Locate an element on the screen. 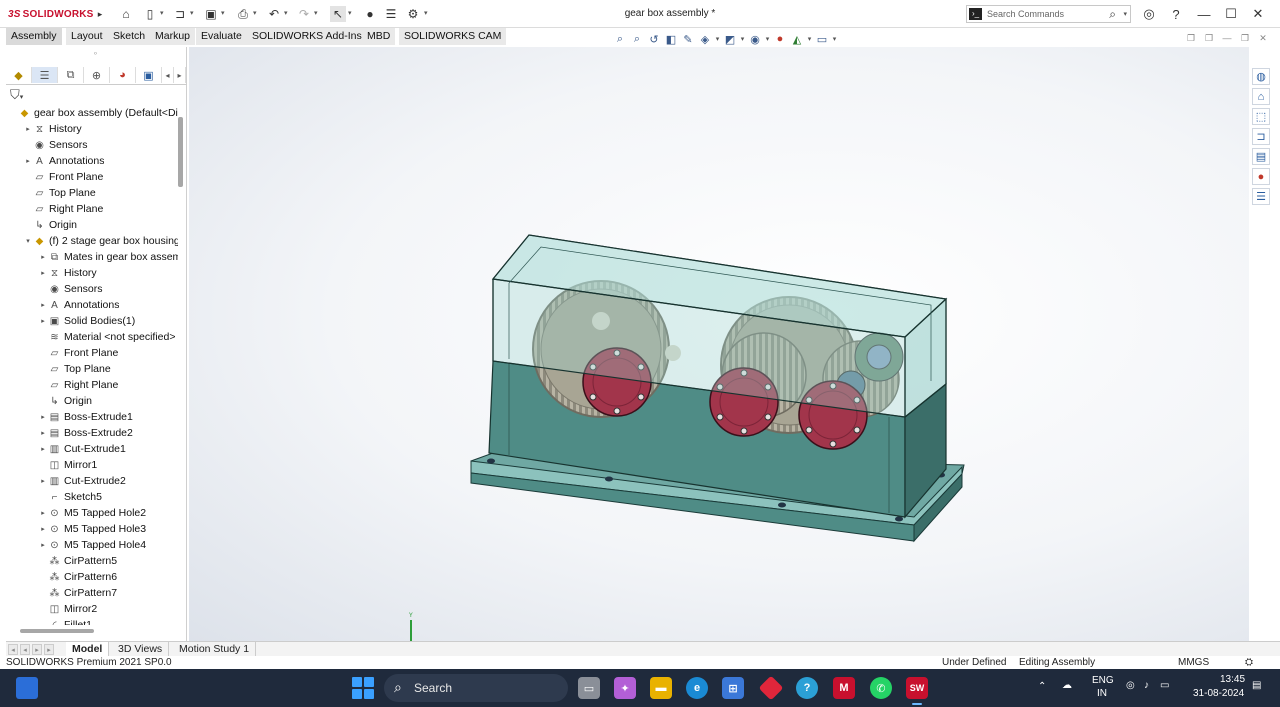 This screenshot has height=707, width=1280. dimxpert-manager-tab-icon: ⊕ is located at coordinates (97, 75).